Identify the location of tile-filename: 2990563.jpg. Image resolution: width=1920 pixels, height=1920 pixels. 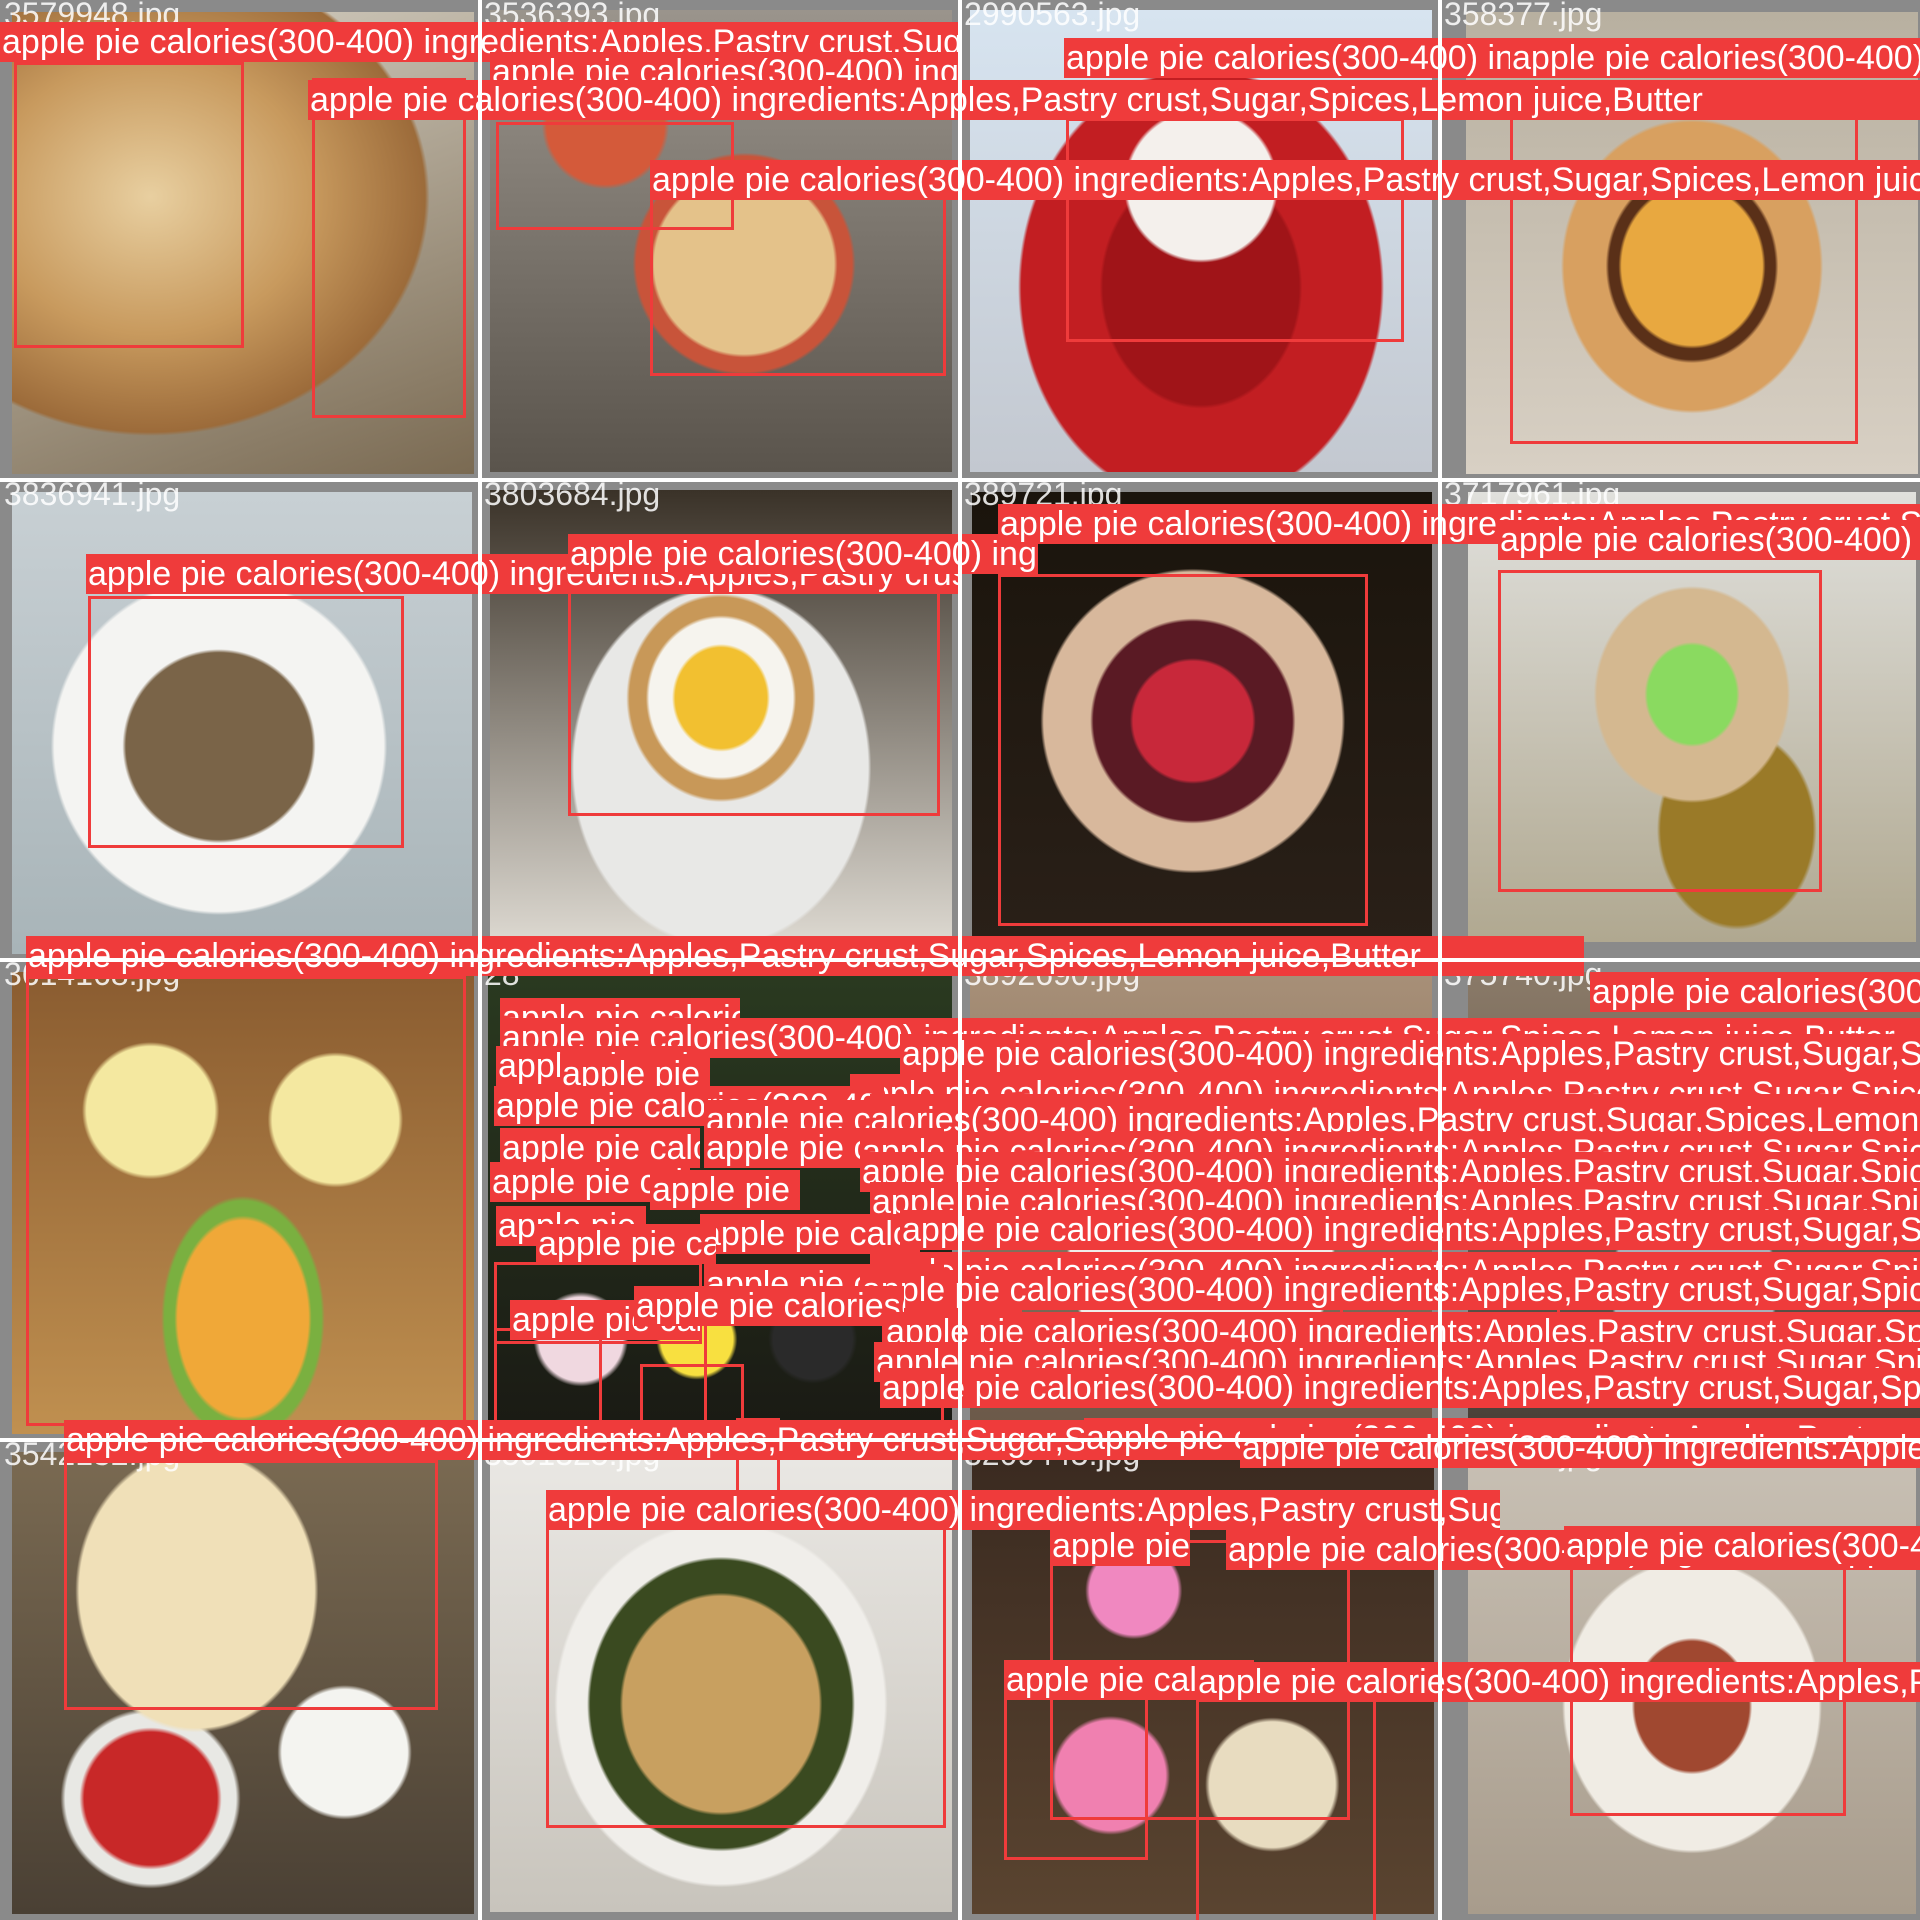
(1052, 16).